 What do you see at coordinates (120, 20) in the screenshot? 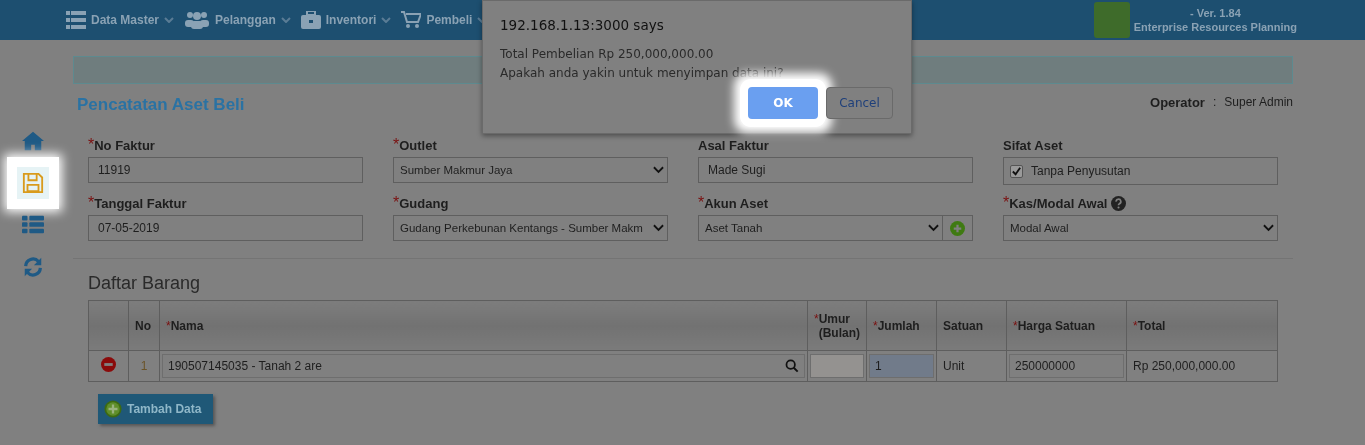
I see `menu-item: Data Master` at bounding box center [120, 20].